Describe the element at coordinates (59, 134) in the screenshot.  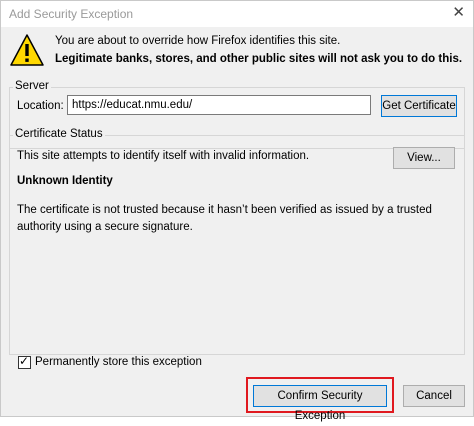
I see `certificate-status-group-label: Certificate Status` at that location.